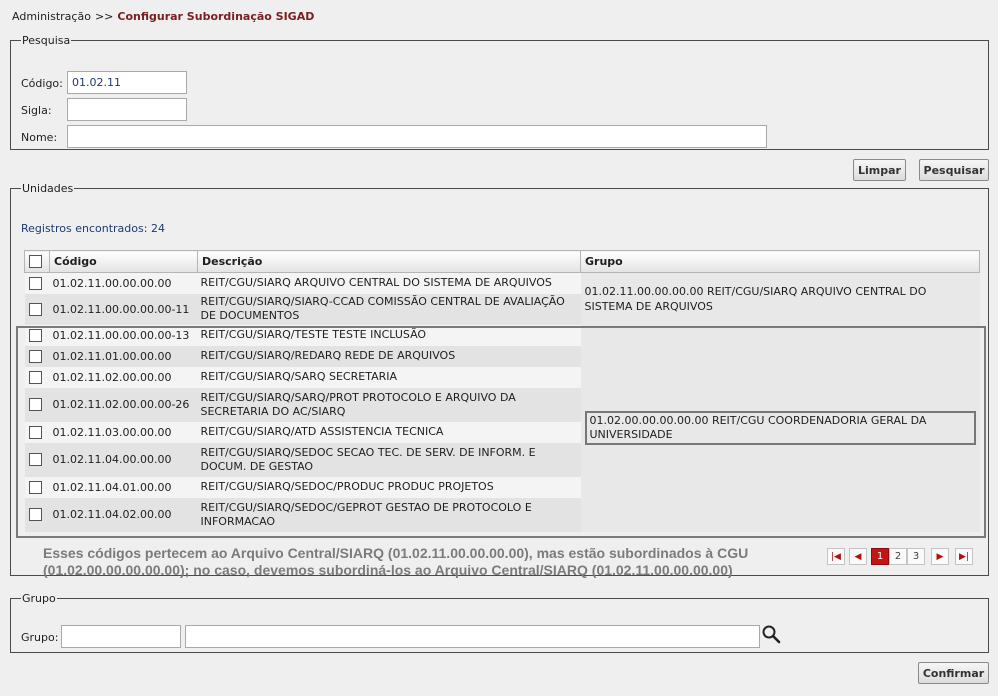 This screenshot has height=696, width=998. I want to click on search-legend: Pesquisa, so click(46, 40).